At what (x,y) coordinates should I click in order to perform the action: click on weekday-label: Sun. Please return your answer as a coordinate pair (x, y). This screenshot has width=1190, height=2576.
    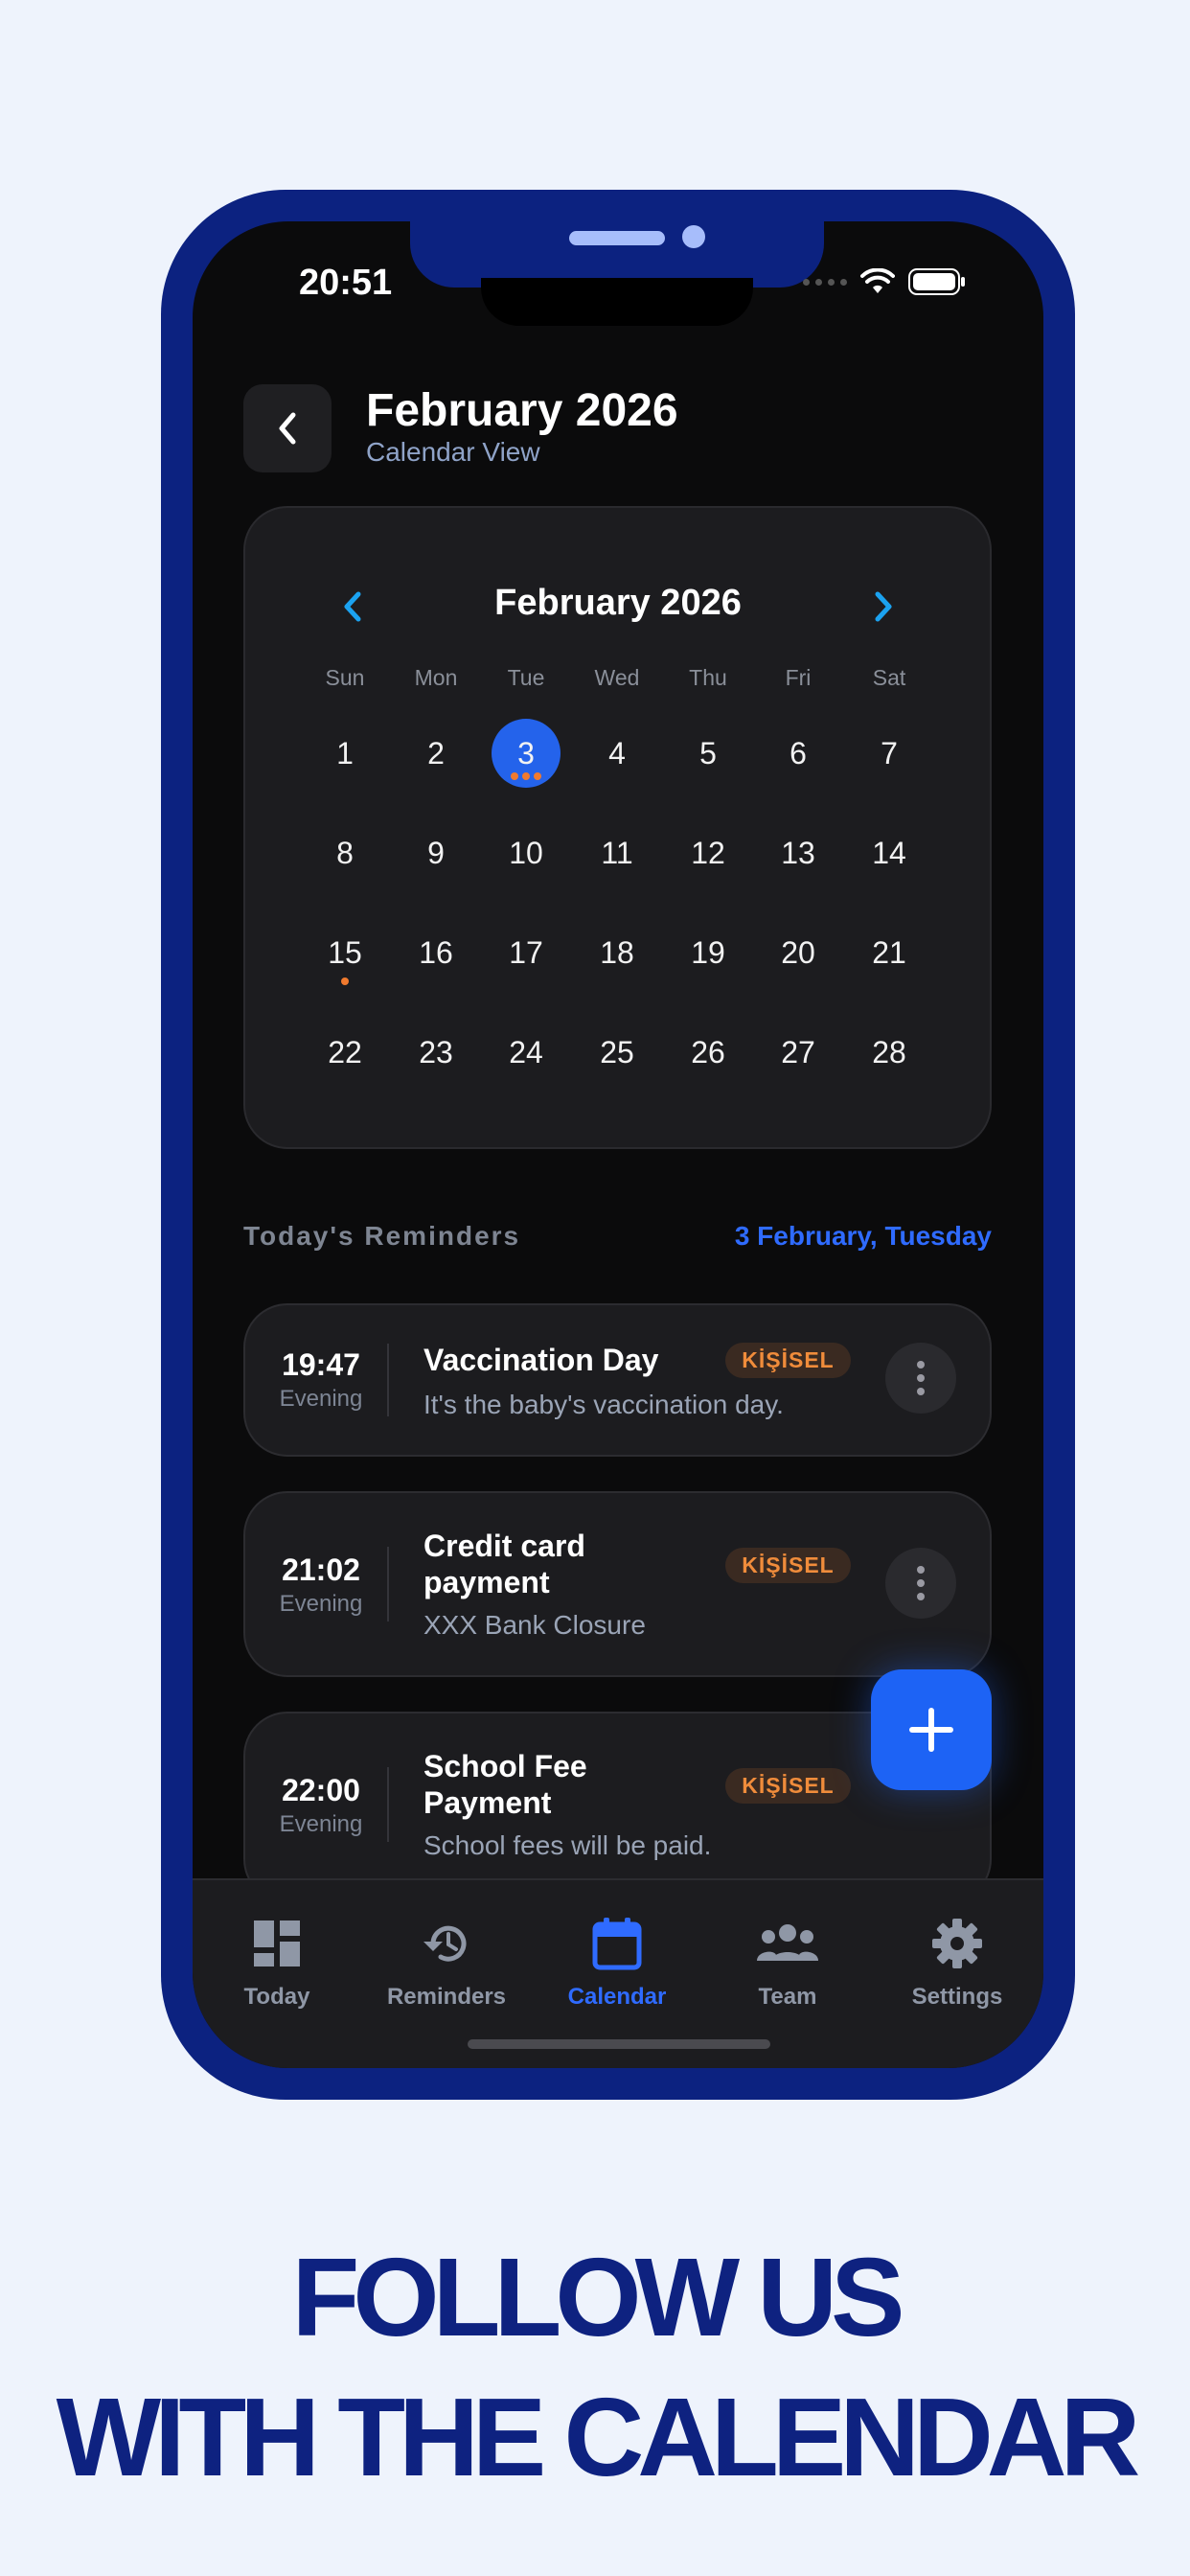
    Looking at the image, I should click on (345, 677).